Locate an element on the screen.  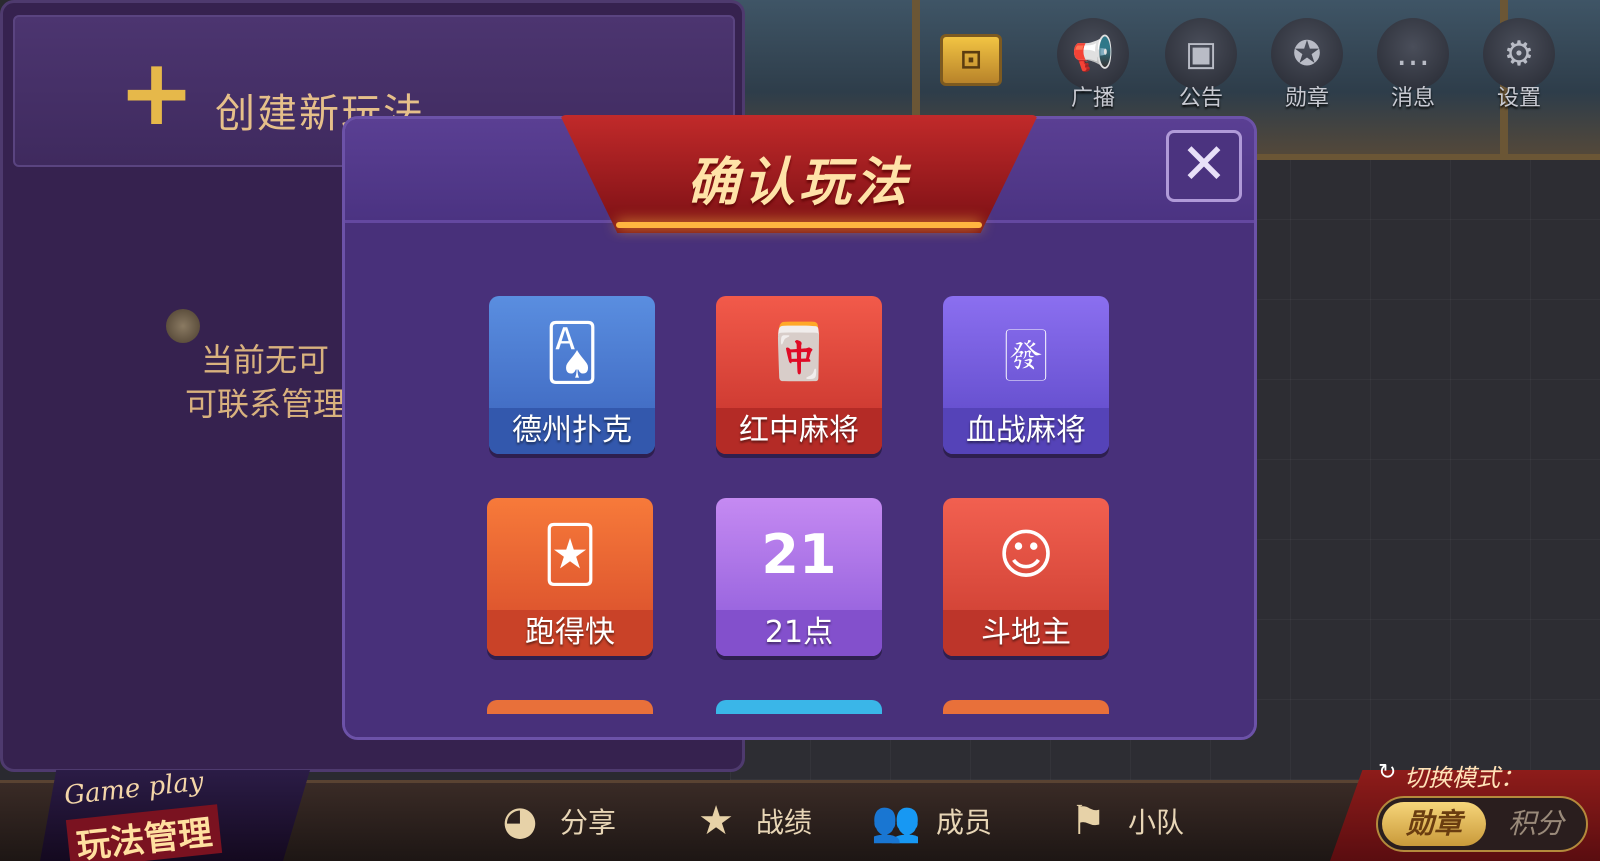
poker-cards-icon: 🂡 is located at coordinates (572, 352).